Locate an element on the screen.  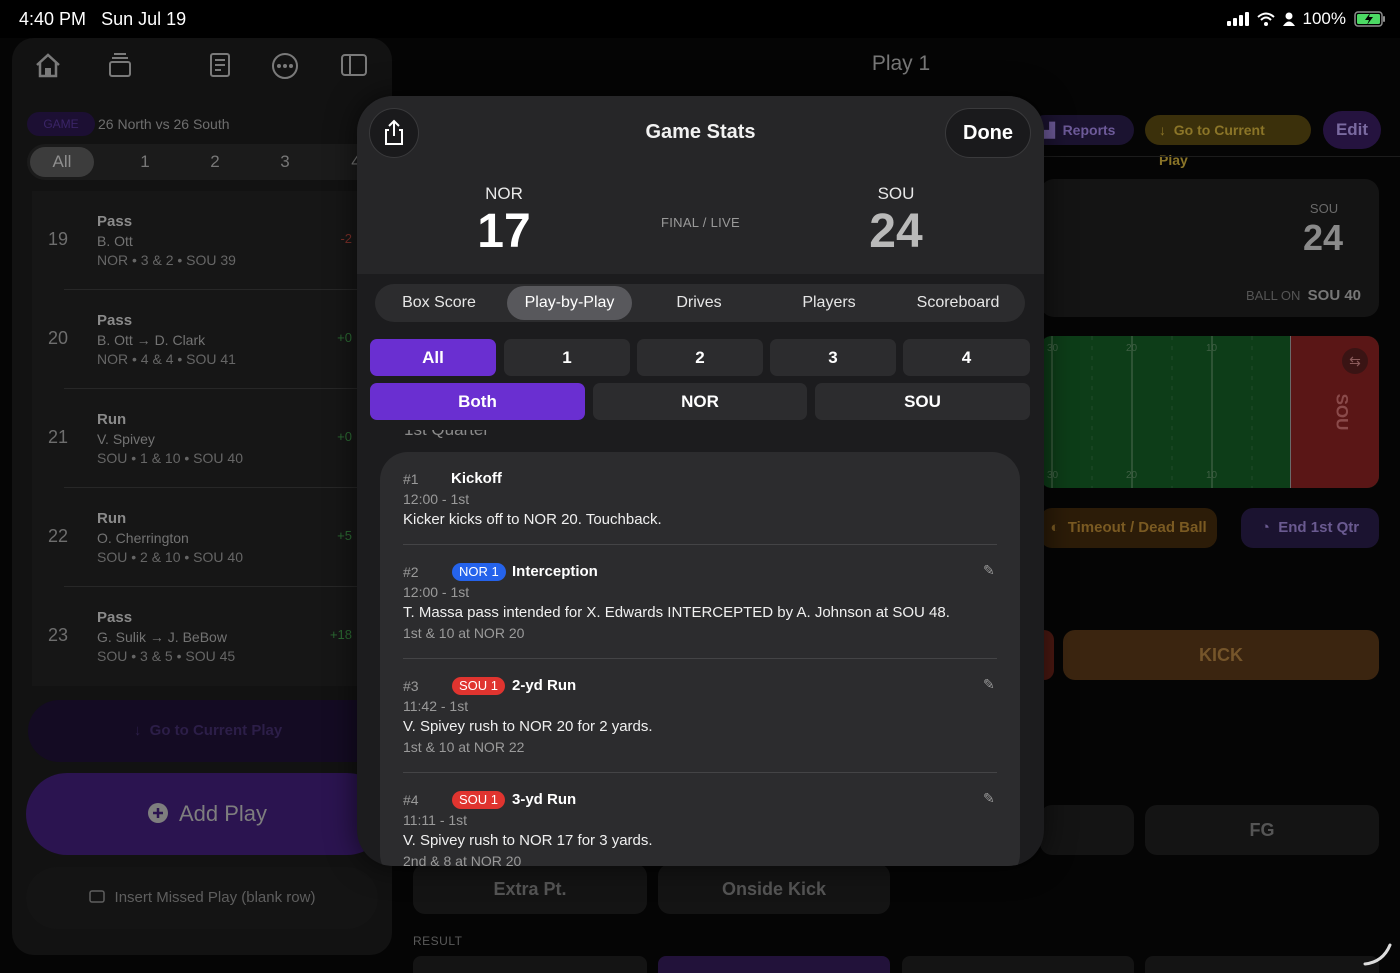
field-goal-button: FG is located at coordinates (1262, 830).